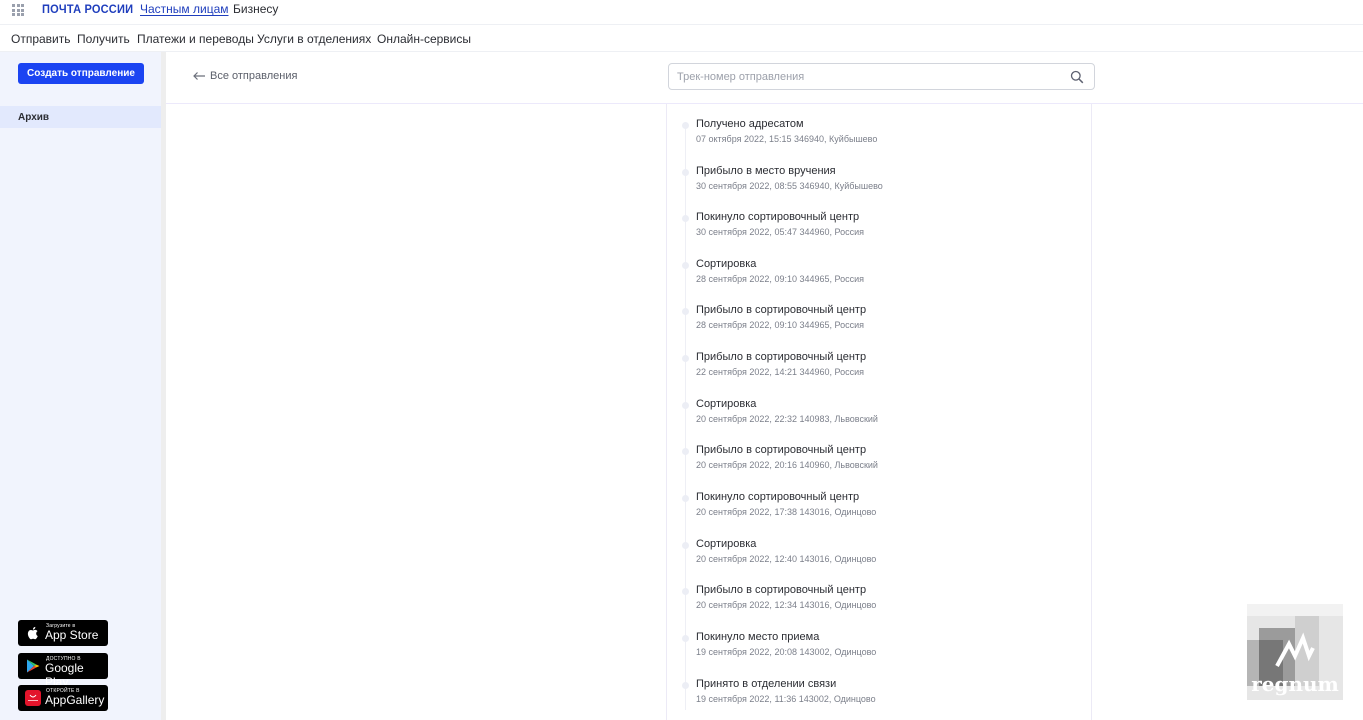  What do you see at coordinates (32, 633) in the screenshot?
I see `apple-icon` at bounding box center [32, 633].